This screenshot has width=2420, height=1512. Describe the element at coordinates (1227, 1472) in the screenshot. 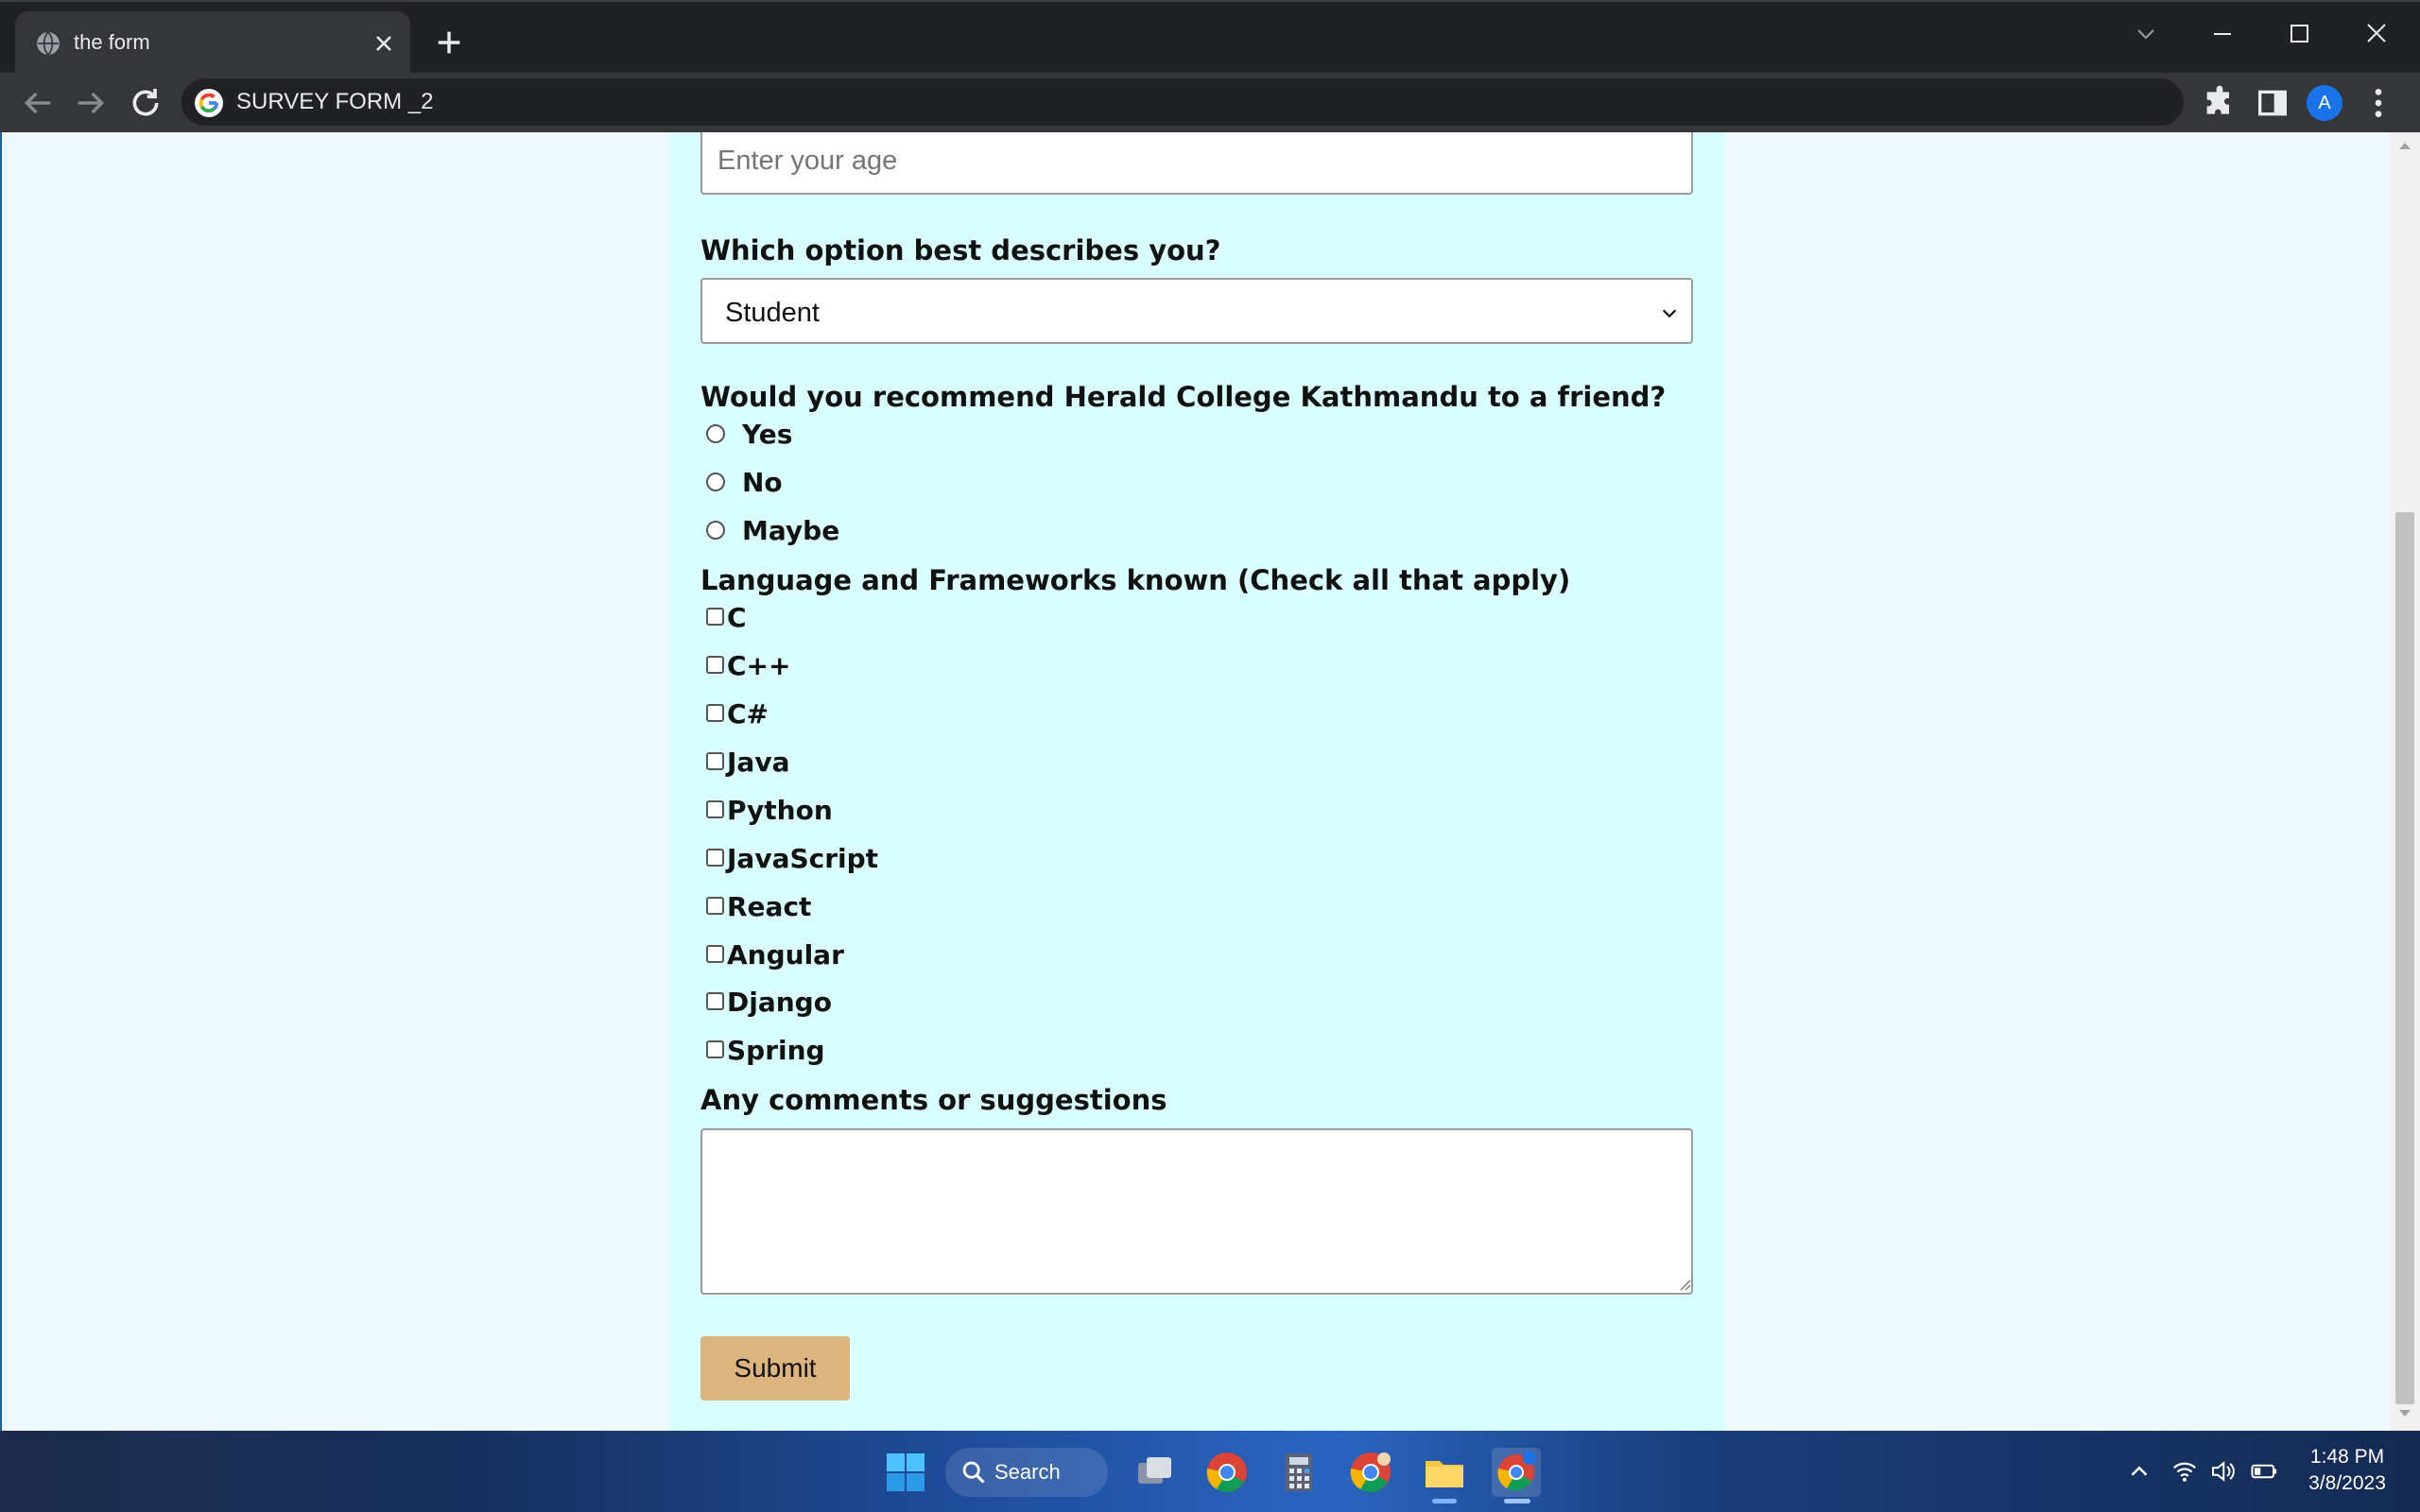

I see `chrome-icon` at that location.